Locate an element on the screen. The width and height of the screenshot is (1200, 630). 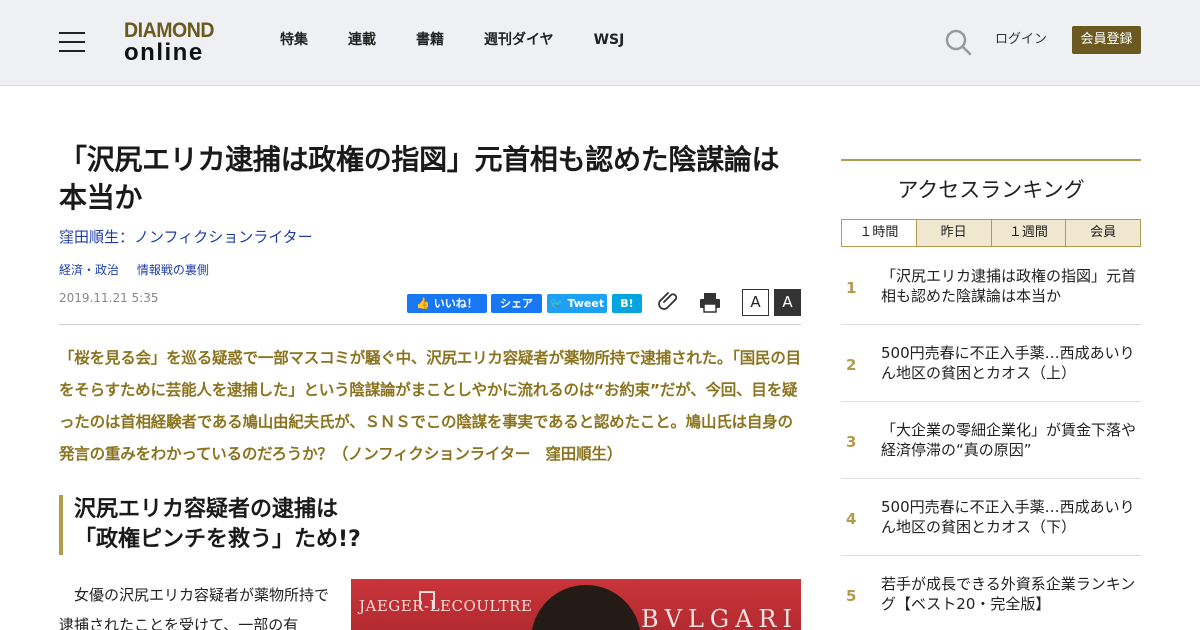
divider is located at coordinates (430, 324).